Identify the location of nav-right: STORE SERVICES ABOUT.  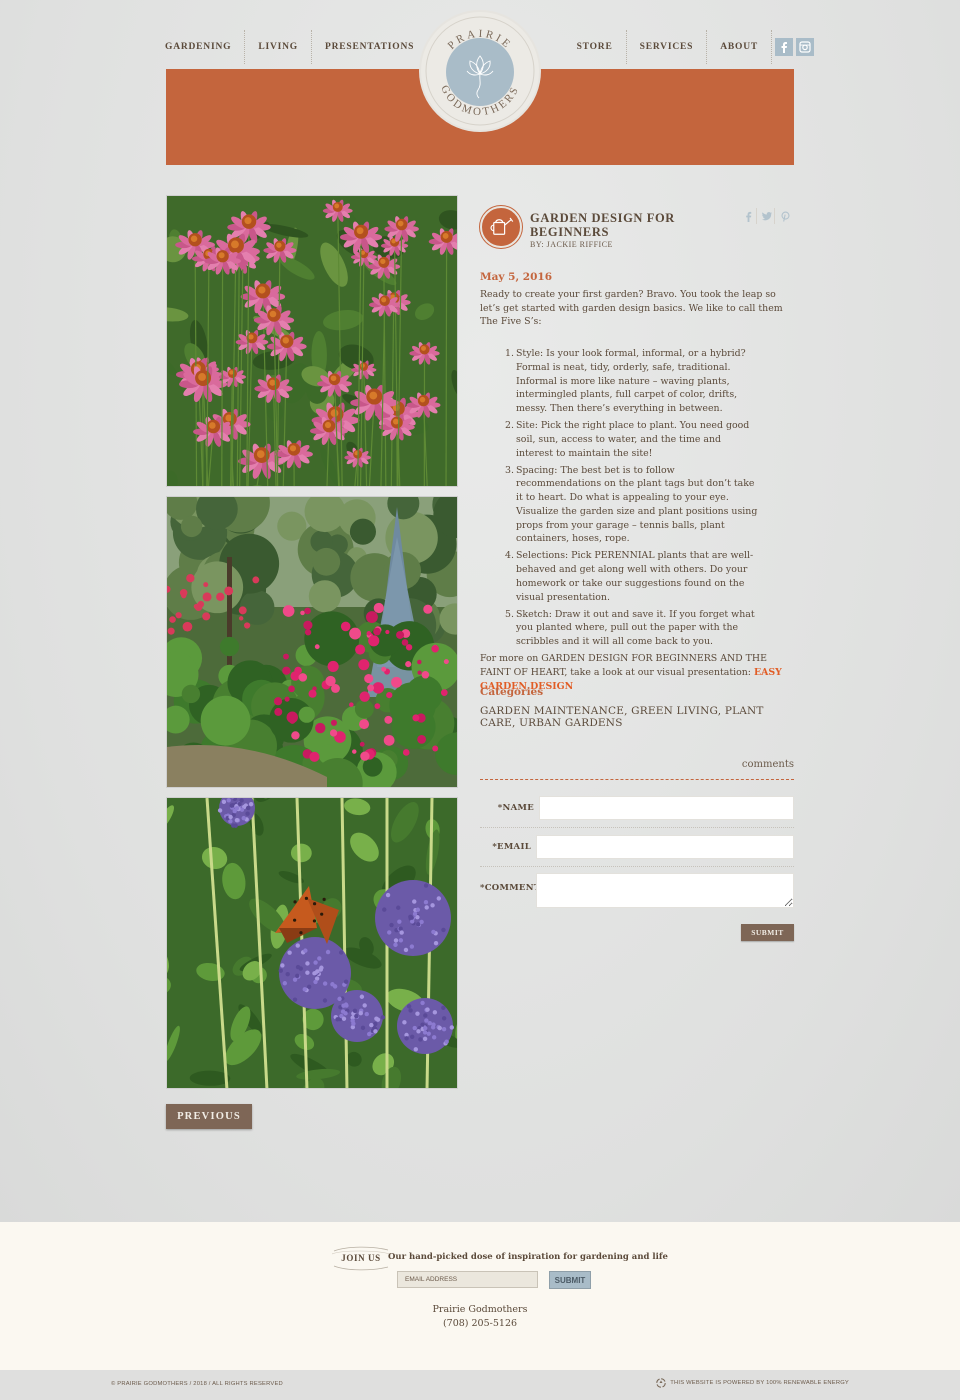
(689, 47).